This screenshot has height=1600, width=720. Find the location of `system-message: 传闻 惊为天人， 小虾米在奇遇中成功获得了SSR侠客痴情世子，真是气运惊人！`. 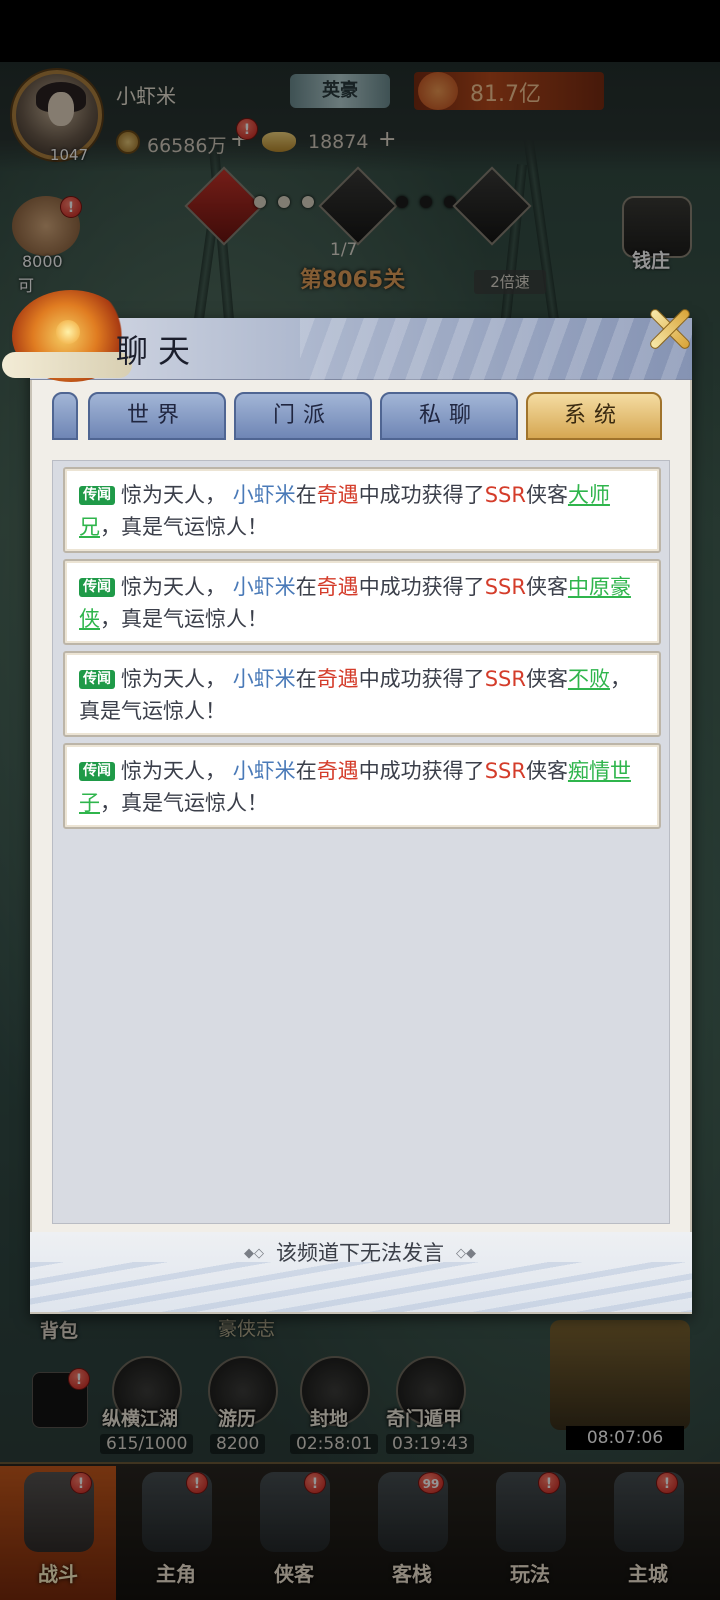

system-message: 传闻 惊为天人， 小虾米在奇遇中成功获得了SSR侠客痴情世子，真是气运惊人！ is located at coordinates (362, 786).